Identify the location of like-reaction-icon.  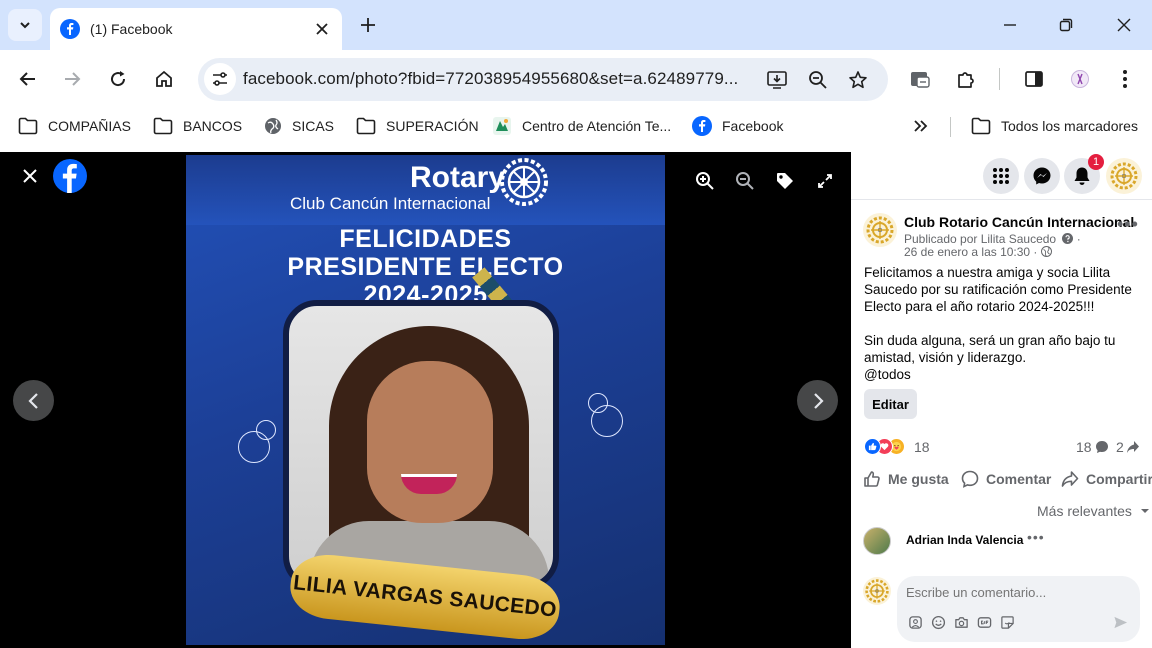
(872, 446).